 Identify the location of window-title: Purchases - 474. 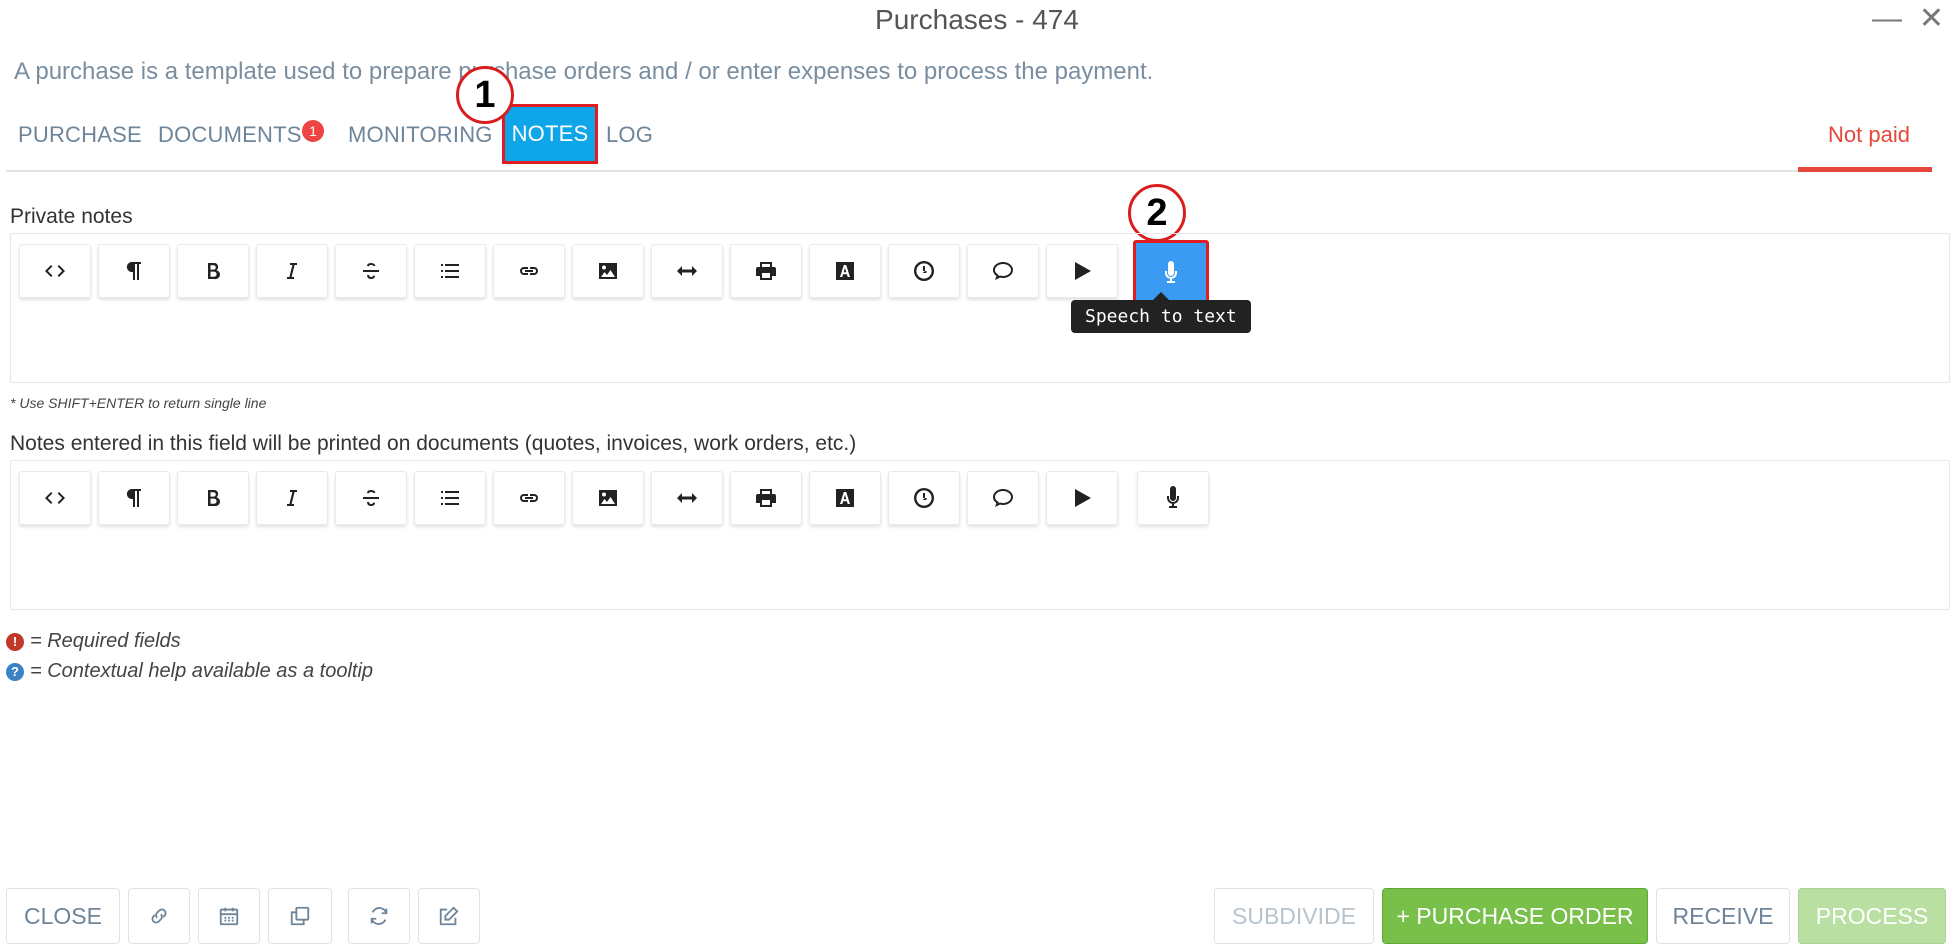
(977, 19).